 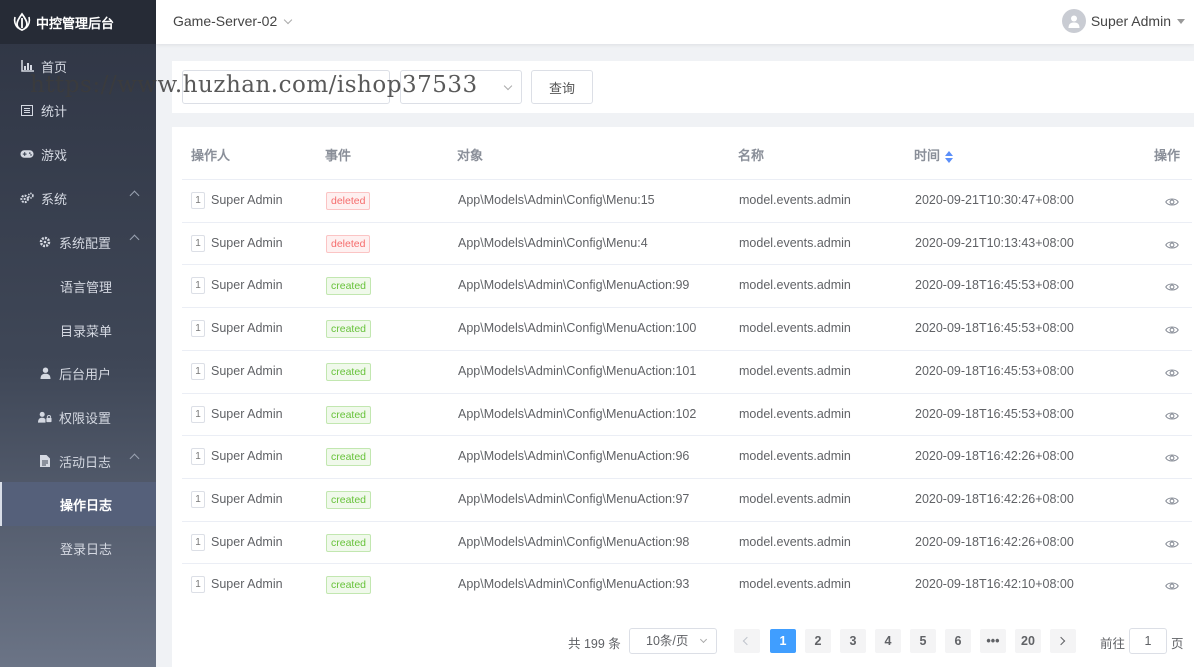 I want to click on sidebar-item-system-config: 系统配置, so click(x=78, y=242).